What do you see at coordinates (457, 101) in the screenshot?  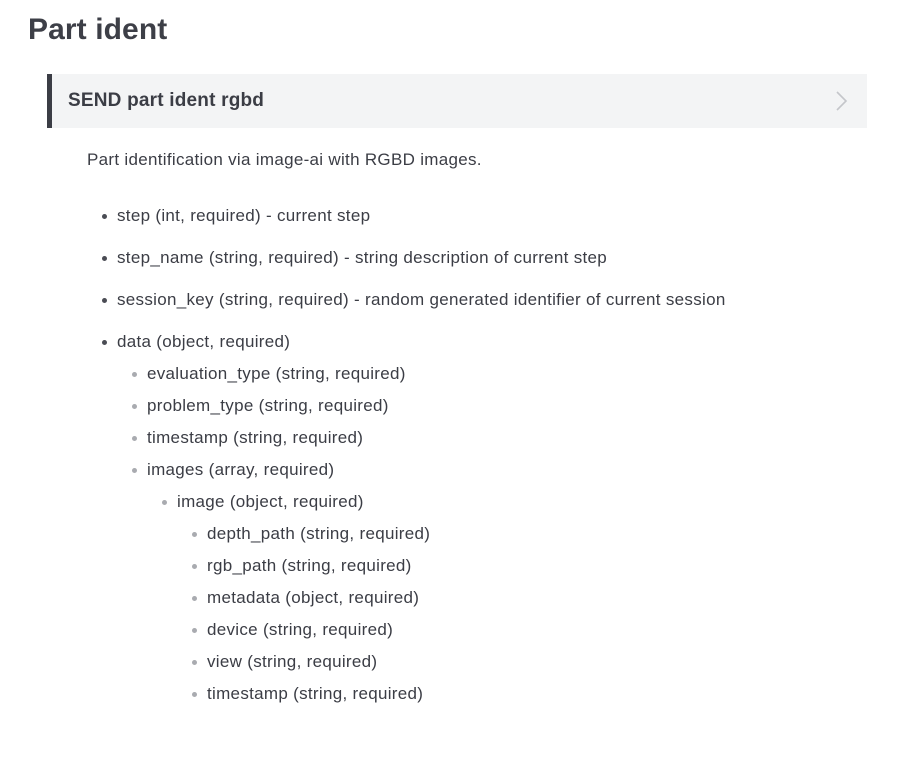 I see `section-header-send-part-ident-rgbd: SEND part ident rgbd` at bounding box center [457, 101].